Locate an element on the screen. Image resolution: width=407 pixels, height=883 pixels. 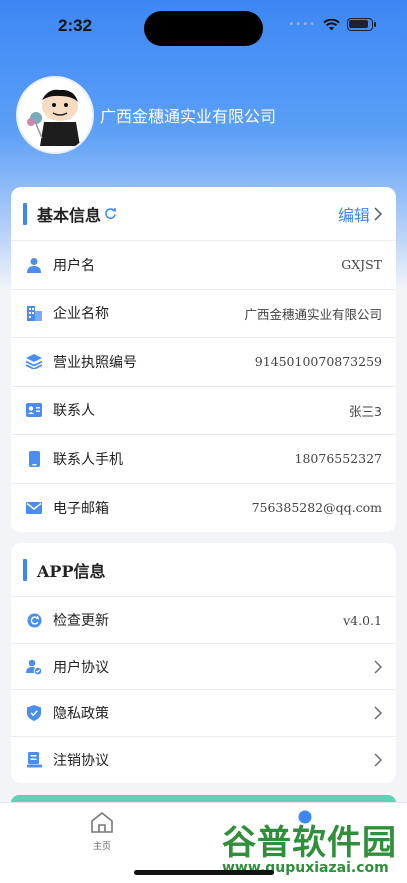
shield-icon is located at coordinates (34, 713).